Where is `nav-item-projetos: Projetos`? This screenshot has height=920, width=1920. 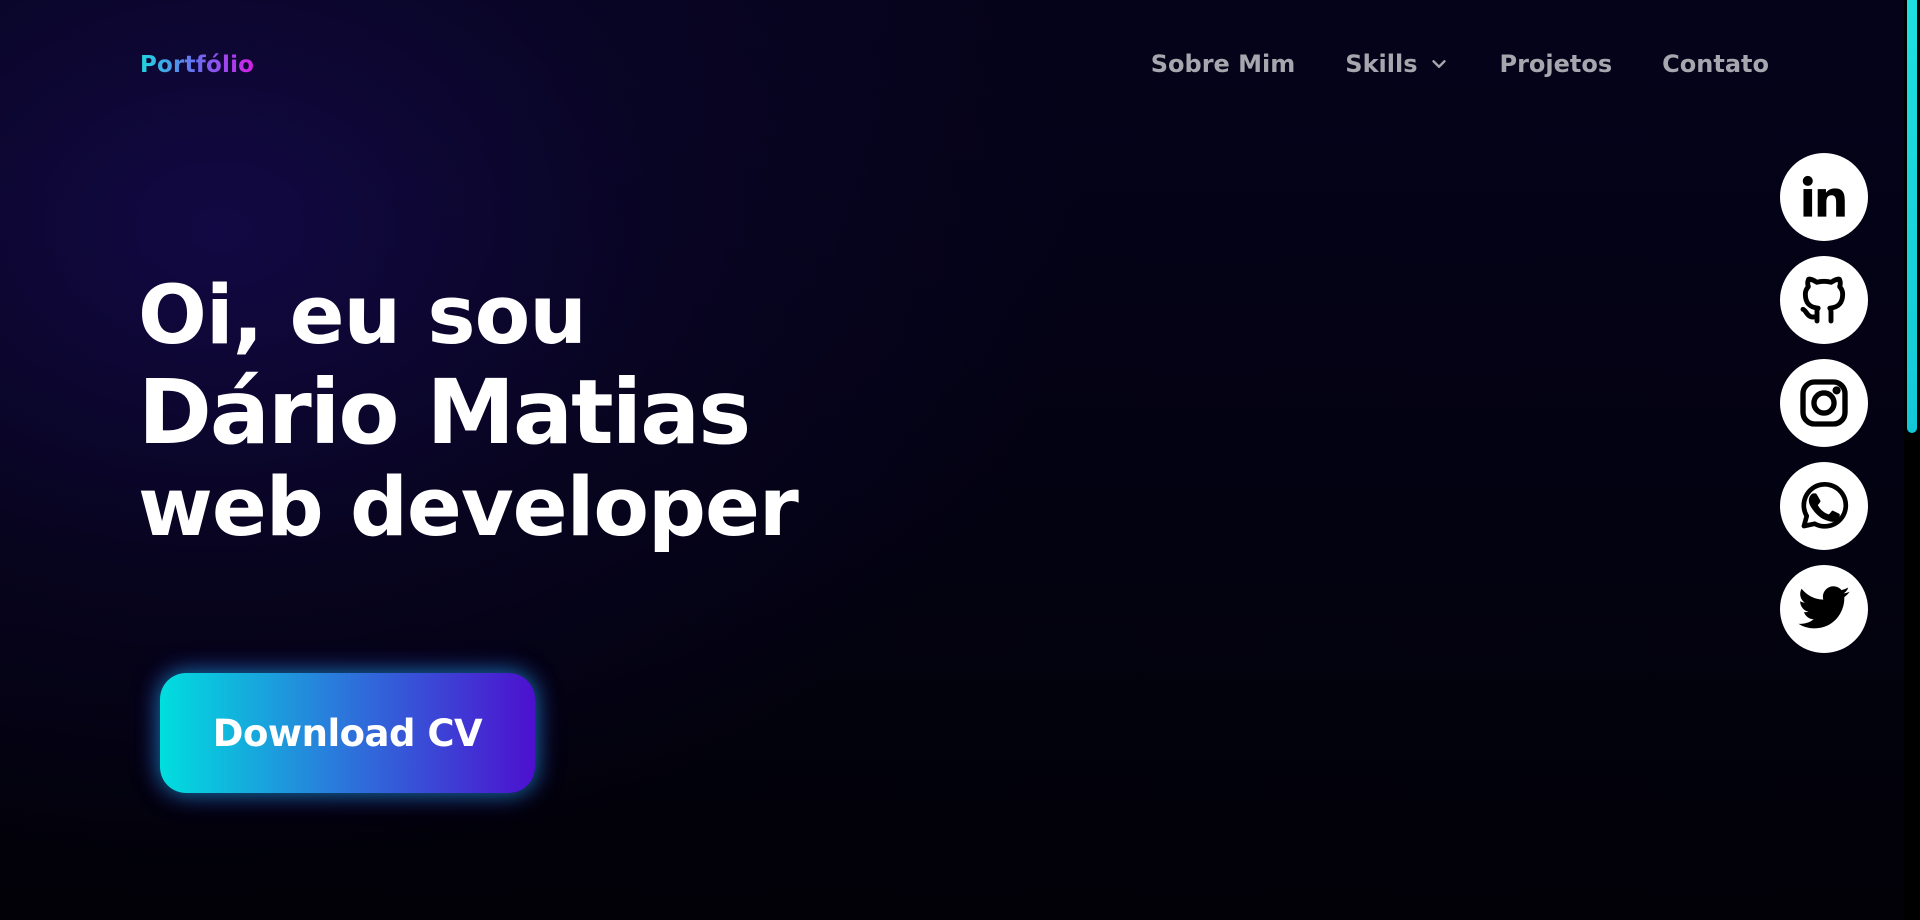 nav-item-projetos: Projetos is located at coordinates (1556, 64).